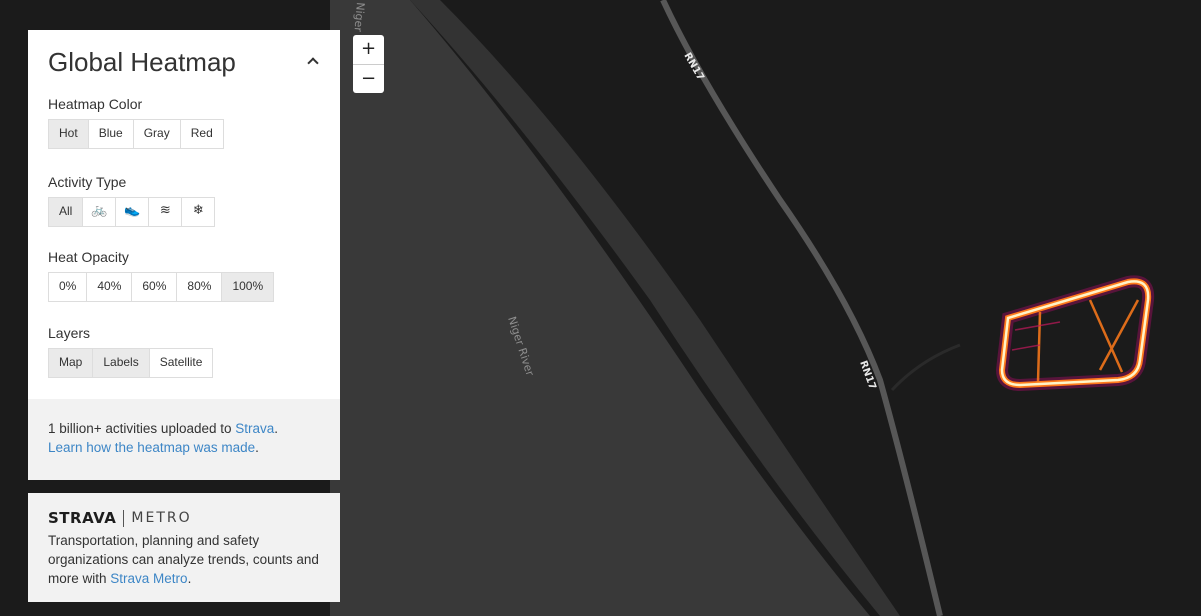 This screenshot has height=616, width=1201. I want to click on activity-water-button: ≋, so click(165, 212).